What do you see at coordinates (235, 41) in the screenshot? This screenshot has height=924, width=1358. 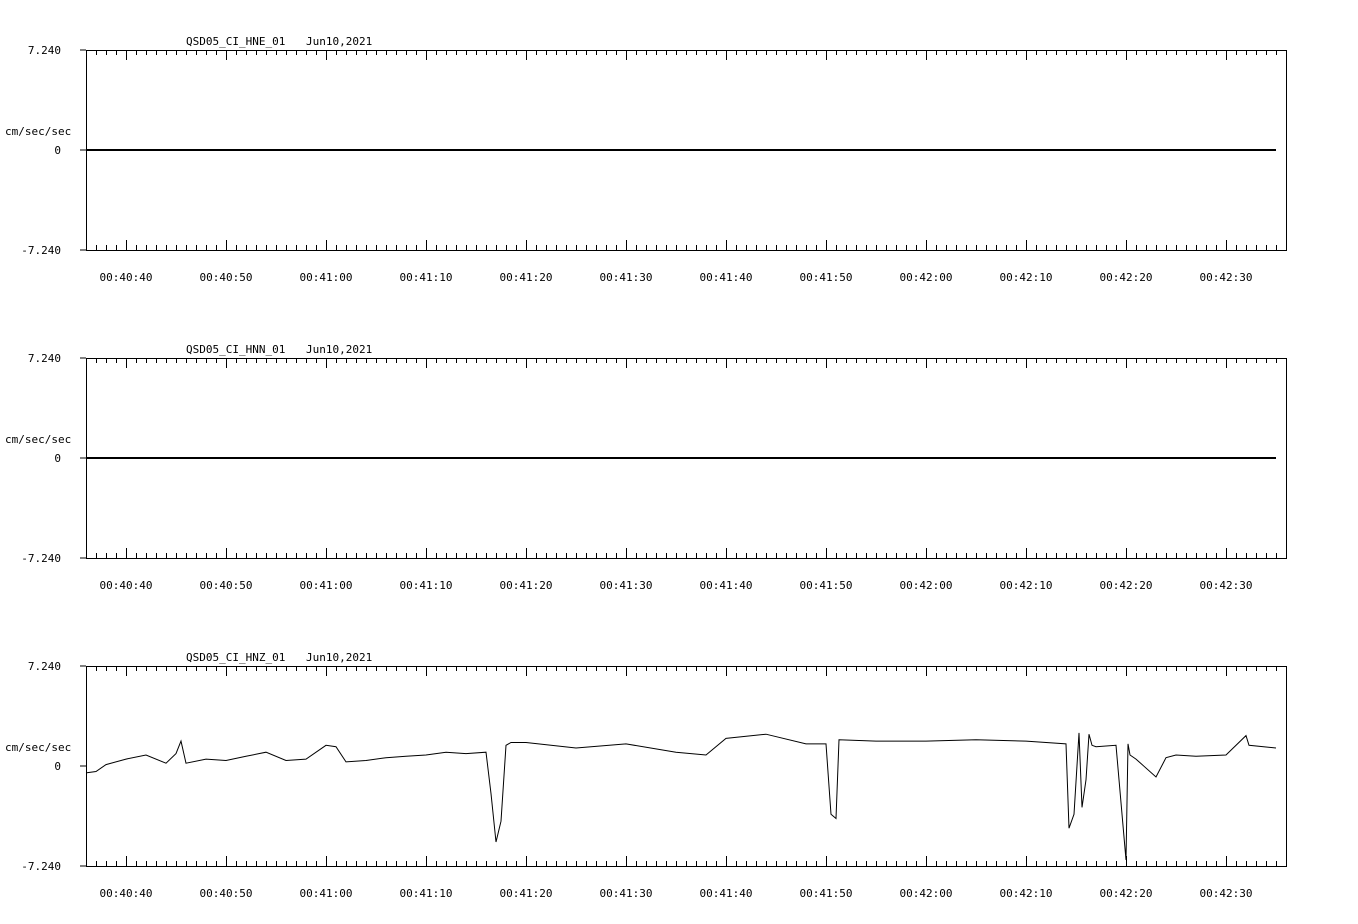 I see `chart-title: QSD05_CI_HNE_01` at bounding box center [235, 41].